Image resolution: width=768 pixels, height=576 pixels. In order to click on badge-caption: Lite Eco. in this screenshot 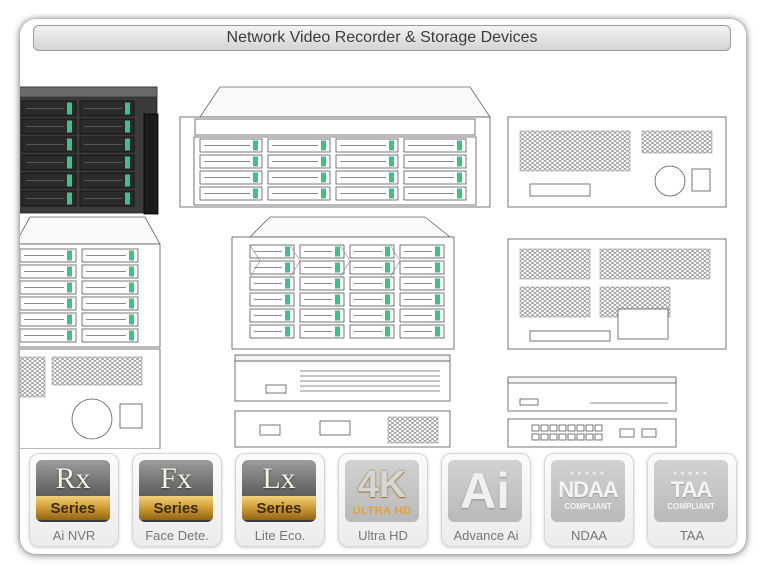, I will do `click(280, 535)`.